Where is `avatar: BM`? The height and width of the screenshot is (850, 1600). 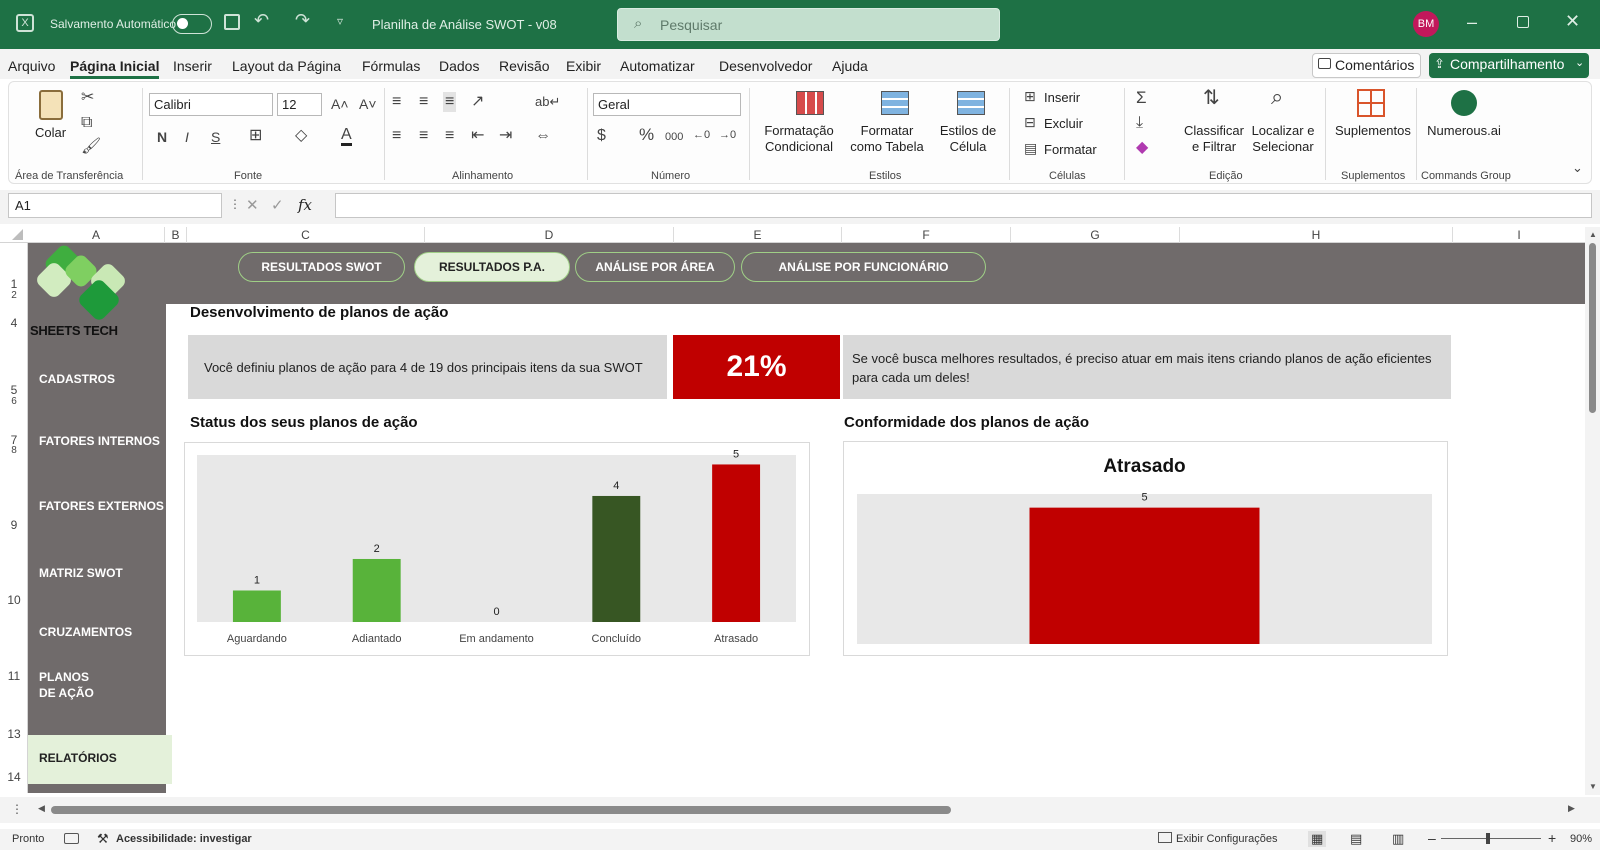 avatar: BM is located at coordinates (1426, 24).